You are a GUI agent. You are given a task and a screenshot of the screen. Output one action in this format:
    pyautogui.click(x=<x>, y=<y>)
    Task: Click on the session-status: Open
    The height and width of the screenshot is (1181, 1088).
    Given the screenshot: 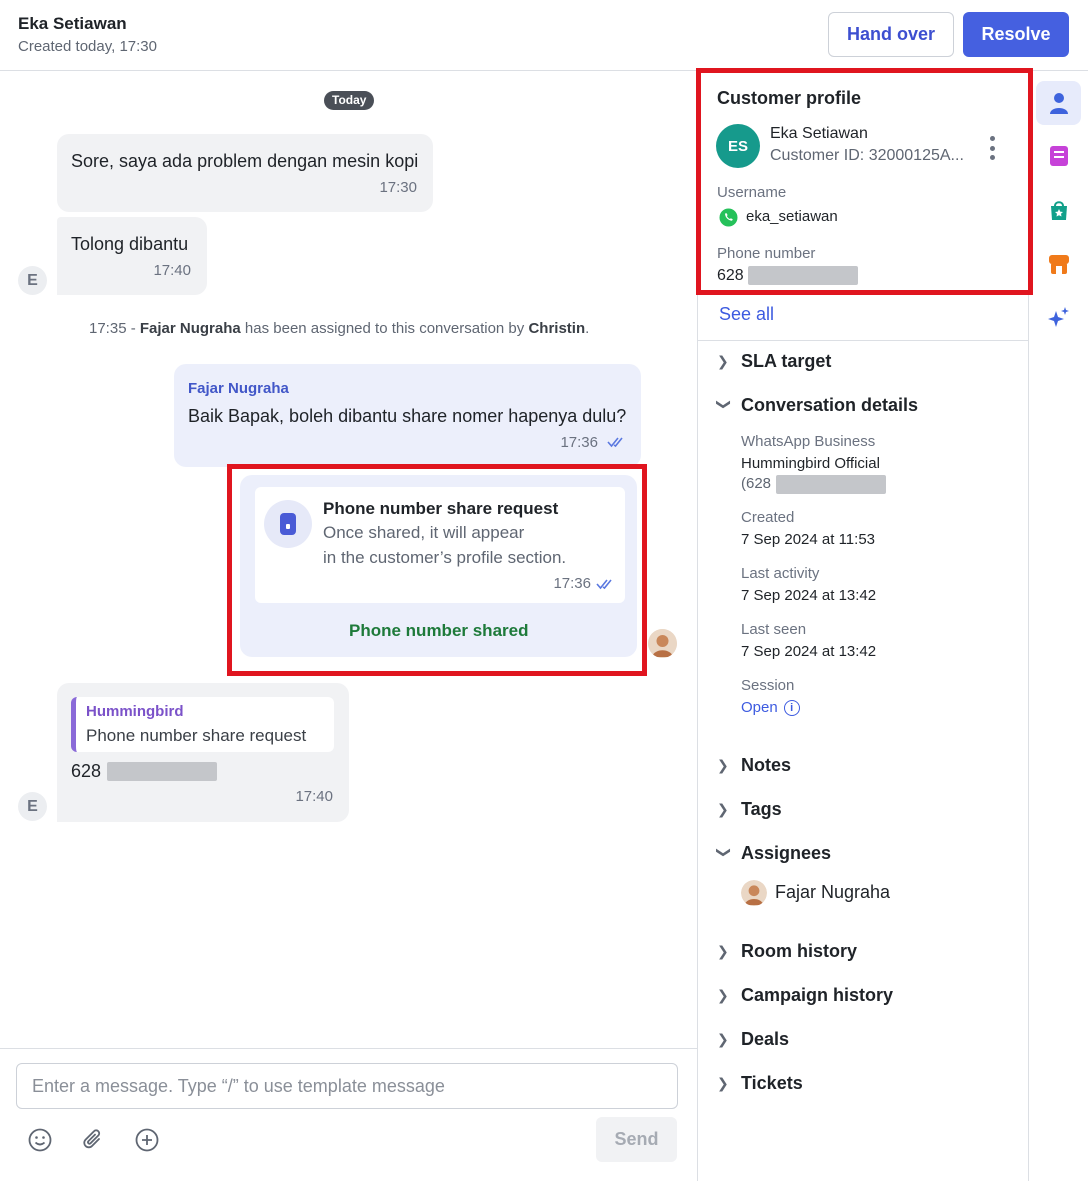 What is the action you would take?
    pyautogui.click(x=759, y=707)
    